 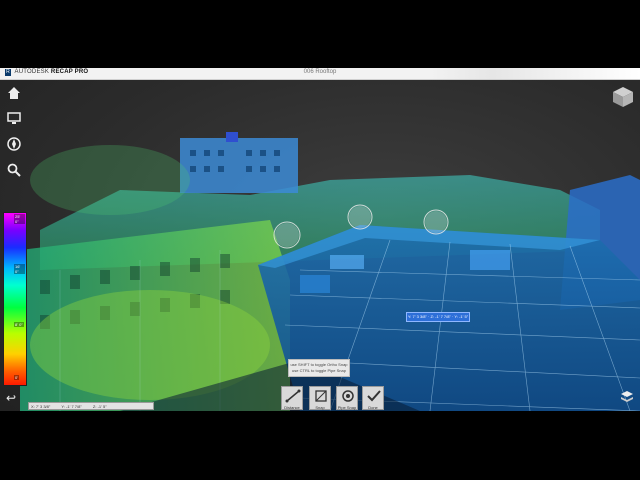 What do you see at coordinates (535, 73) in the screenshot?
I see `titlebar-fade` at bounding box center [535, 73].